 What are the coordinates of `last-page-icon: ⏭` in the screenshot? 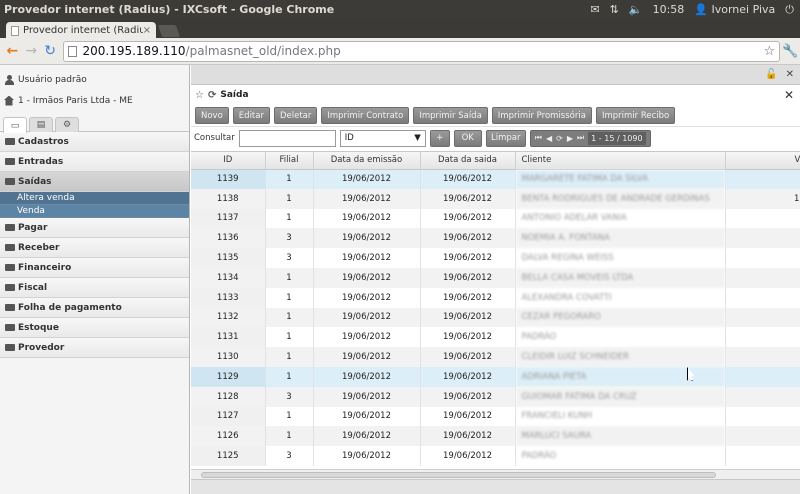 It's located at (580, 138).